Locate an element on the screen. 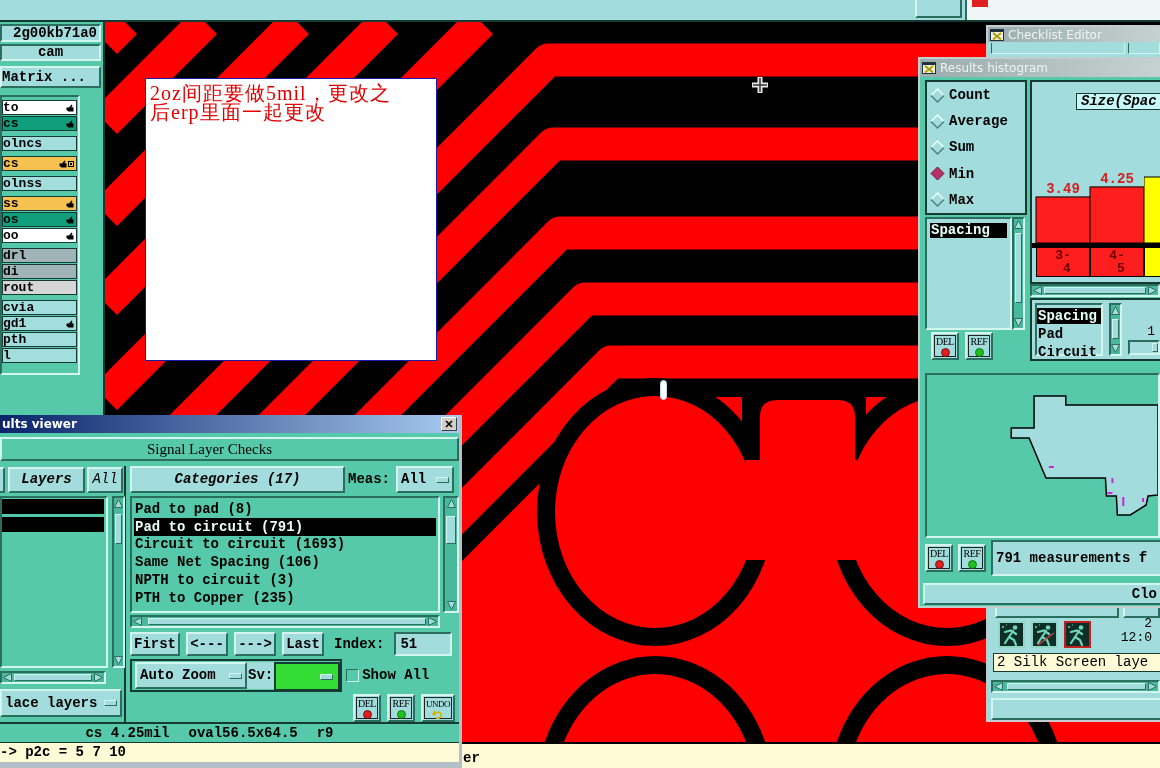 The image size is (1160, 768). layer-row: l is located at coordinates (39, 355).